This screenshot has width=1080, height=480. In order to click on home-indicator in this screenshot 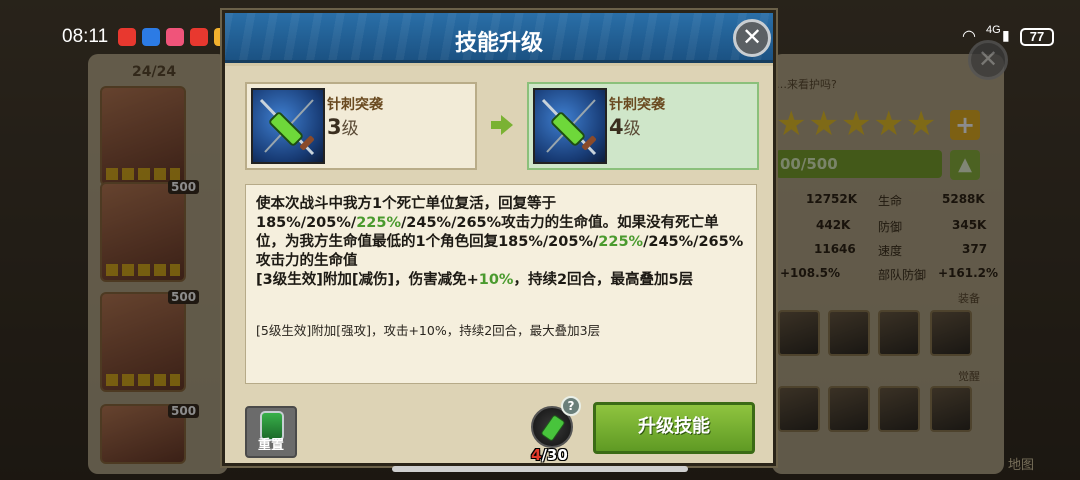, I will do `click(540, 469)`.